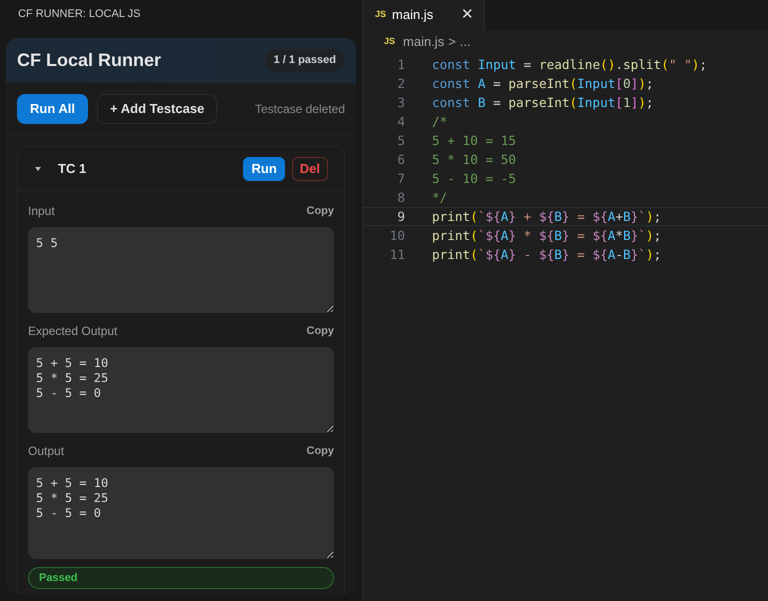  What do you see at coordinates (424, 15) in the screenshot?
I see `file-tab: JS main.js ✕` at bounding box center [424, 15].